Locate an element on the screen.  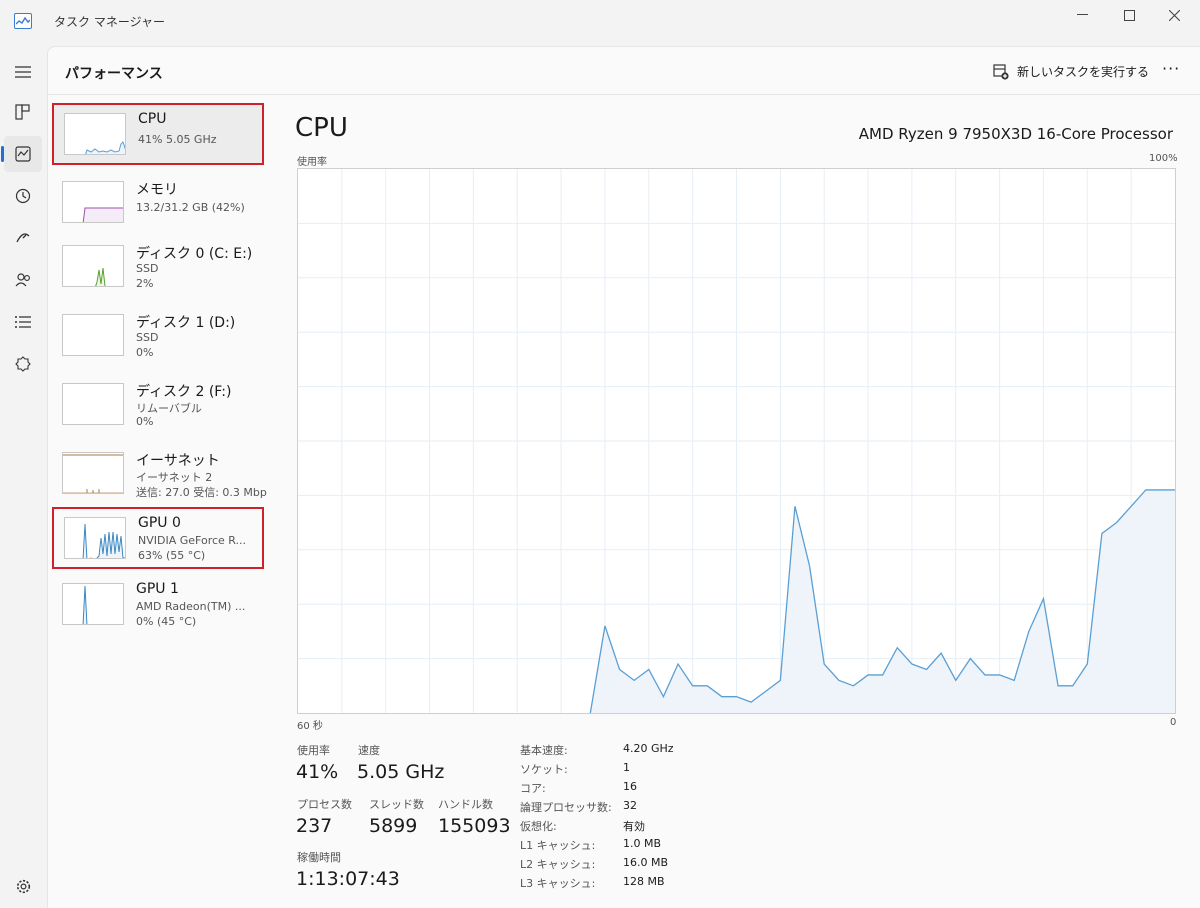
resource-name: ディスク 0 (C: E:) is located at coordinates (194, 254).